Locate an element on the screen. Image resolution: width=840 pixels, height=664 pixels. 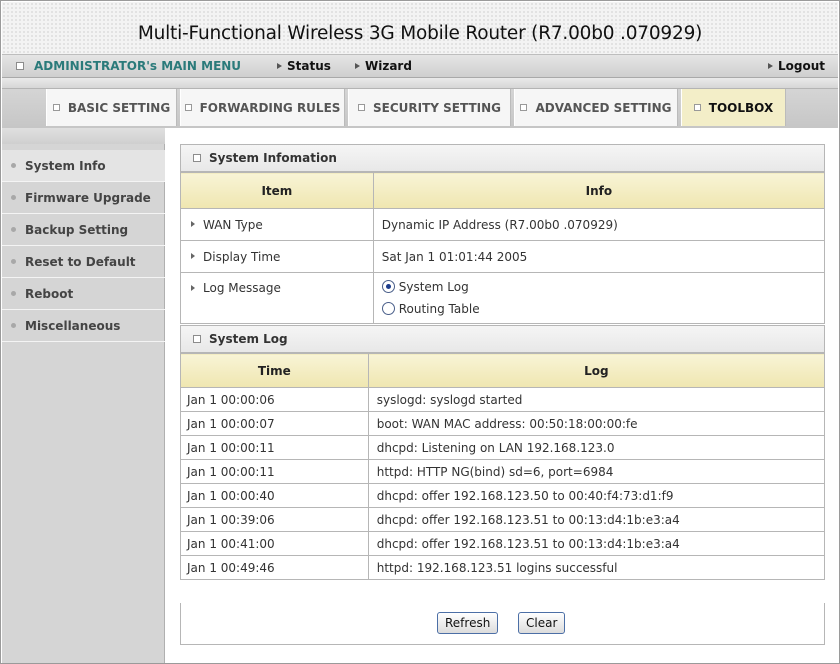
radio-label: Routing Table is located at coordinates (439, 309).